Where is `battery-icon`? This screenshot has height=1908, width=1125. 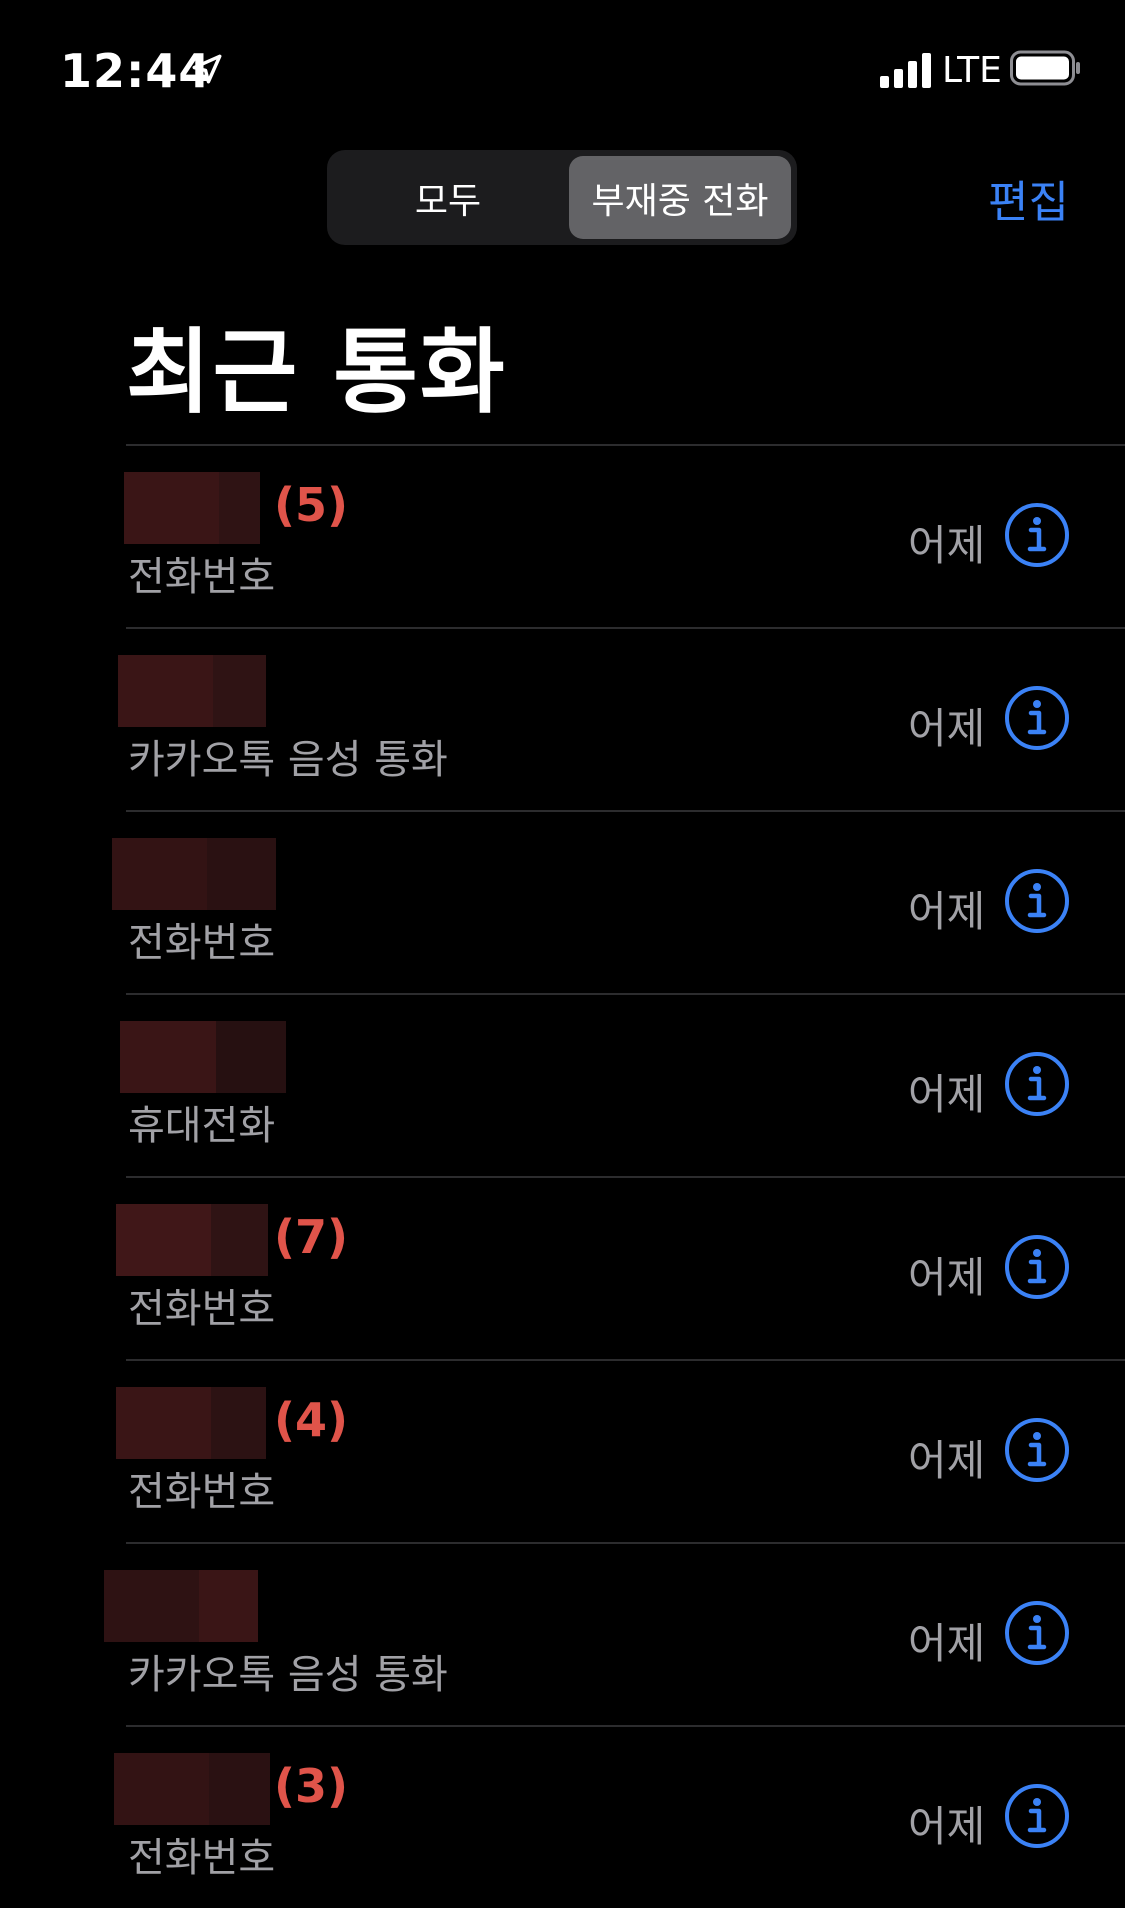 battery-icon is located at coordinates (1045, 68).